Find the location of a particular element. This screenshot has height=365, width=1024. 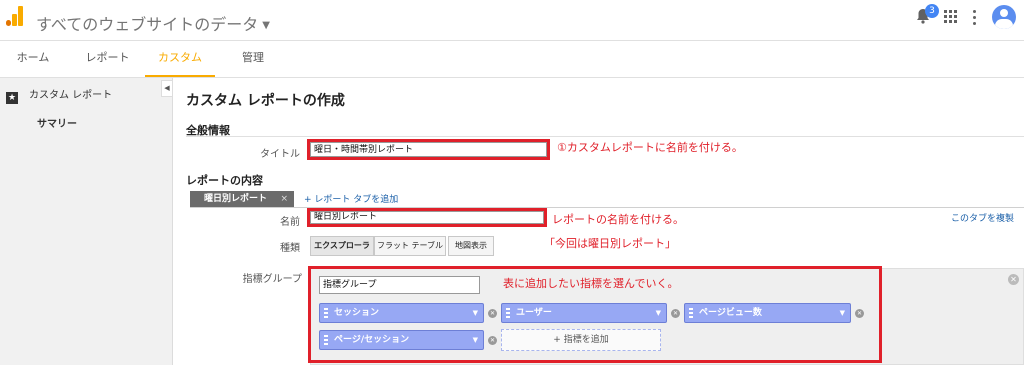

sidebar-item-label: カスタム レポート is located at coordinates (71, 95).